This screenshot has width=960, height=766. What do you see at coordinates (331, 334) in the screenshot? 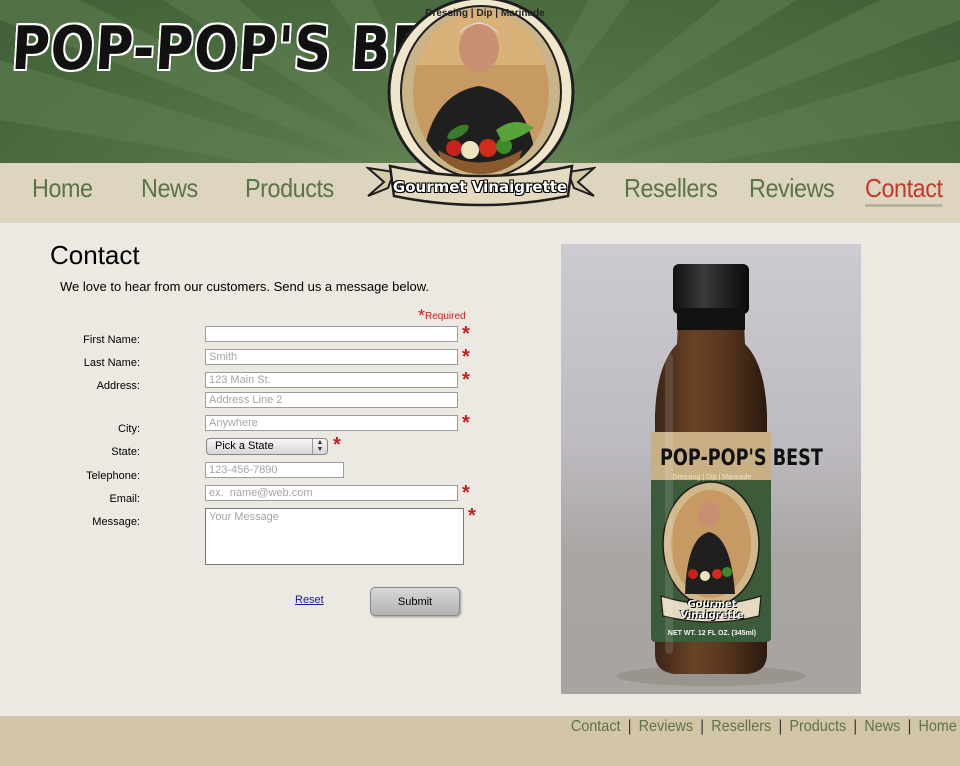
I see `first-name-field` at bounding box center [331, 334].